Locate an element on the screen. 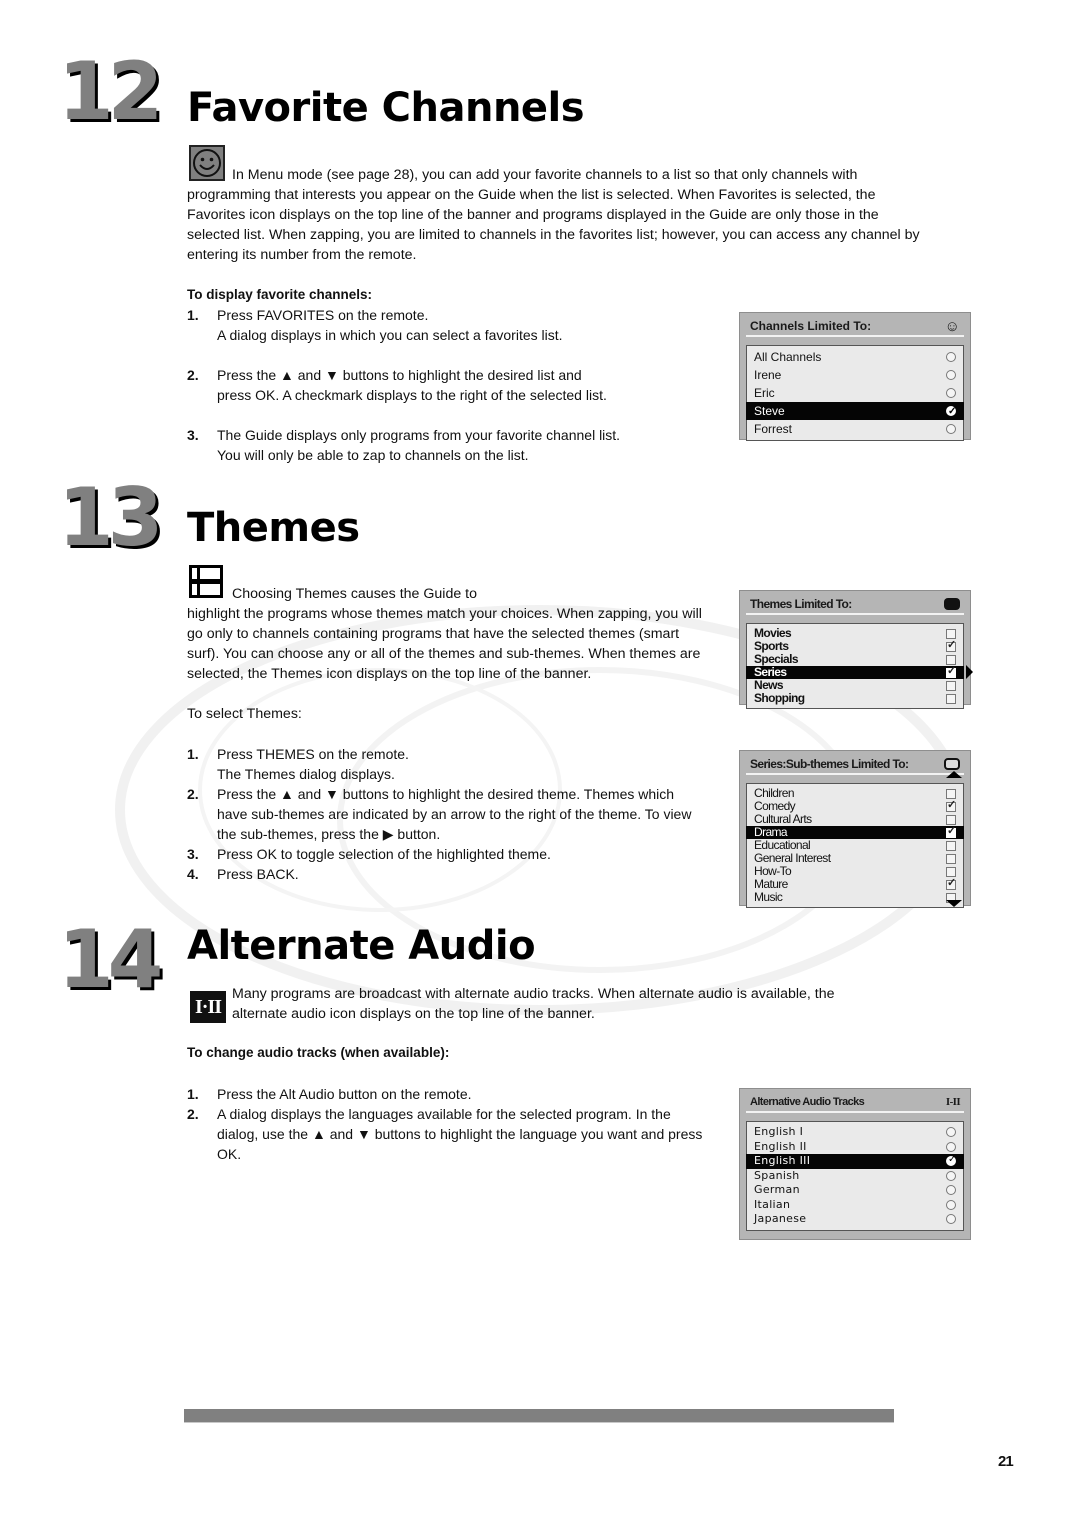 The width and height of the screenshot is (1080, 1528). dialog-title: Themes Limited To: is located at coordinates (801, 604).